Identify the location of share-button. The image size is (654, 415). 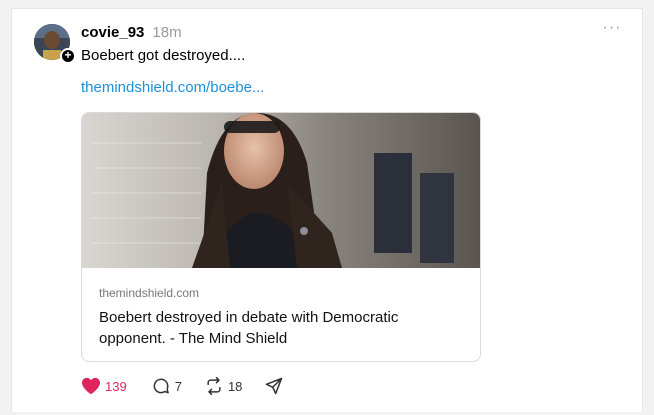
(274, 386).